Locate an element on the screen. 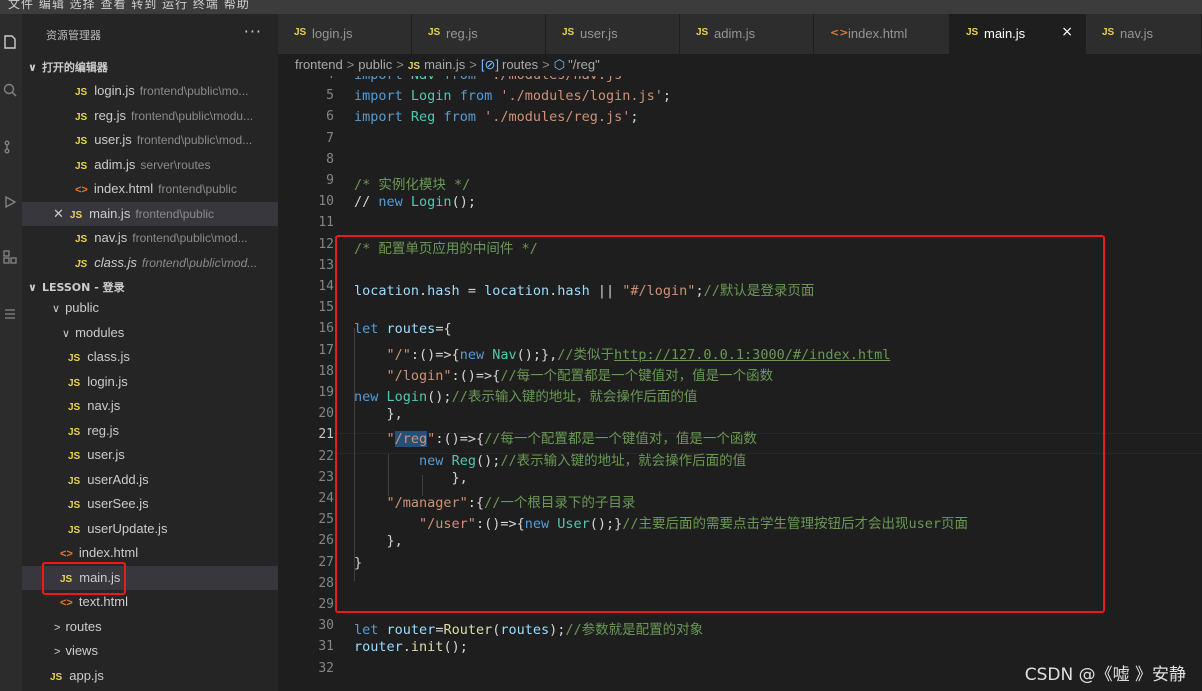  tree-file: JS nav.js is located at coordinates (150, 406).